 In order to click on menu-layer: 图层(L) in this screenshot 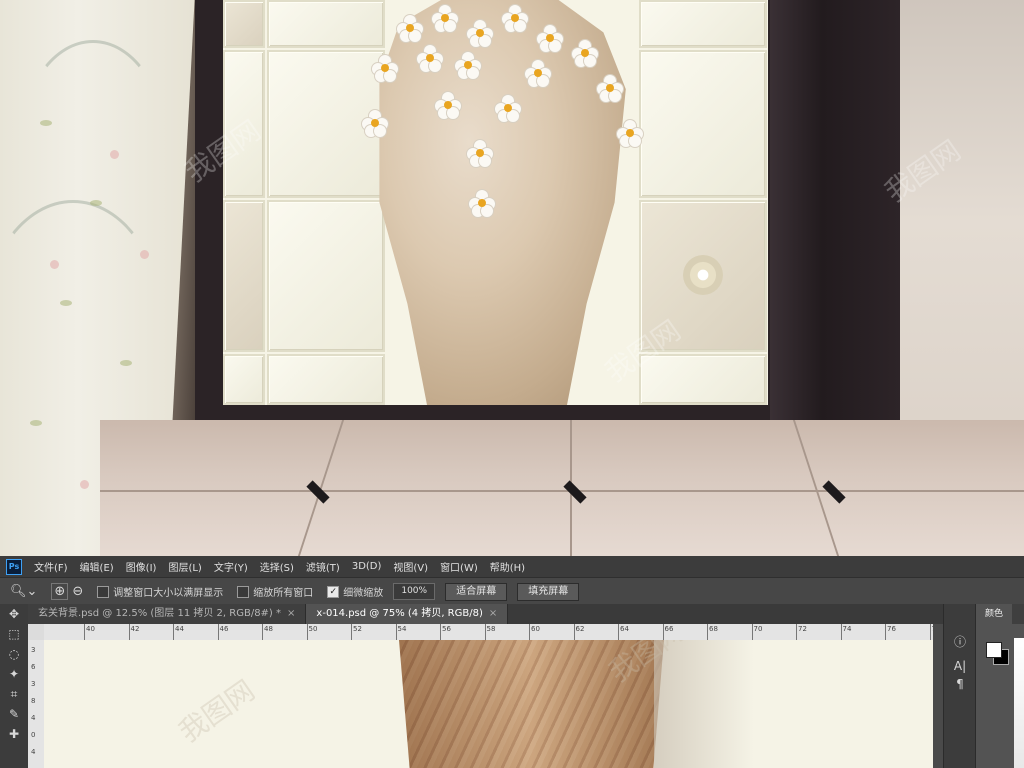, I will do `click(184, 566)`.